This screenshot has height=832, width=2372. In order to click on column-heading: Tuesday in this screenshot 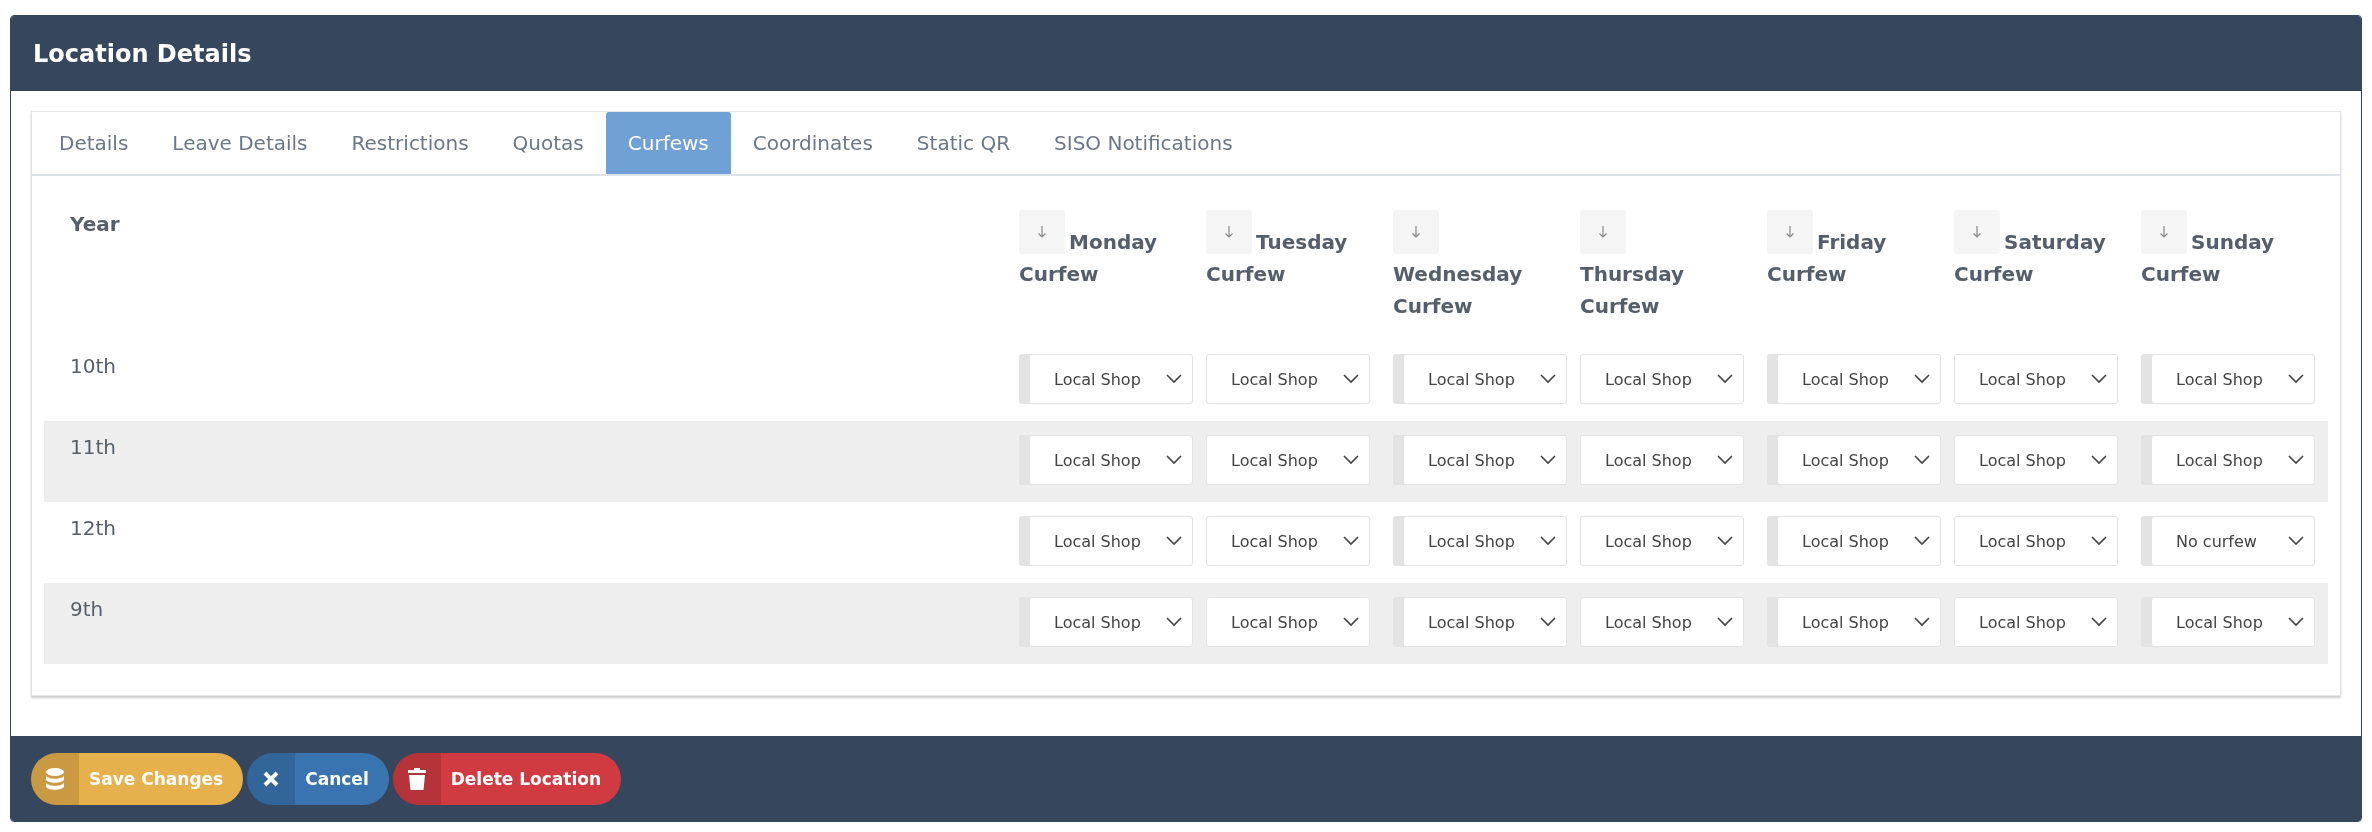, I will do `click(1302, 242)`.